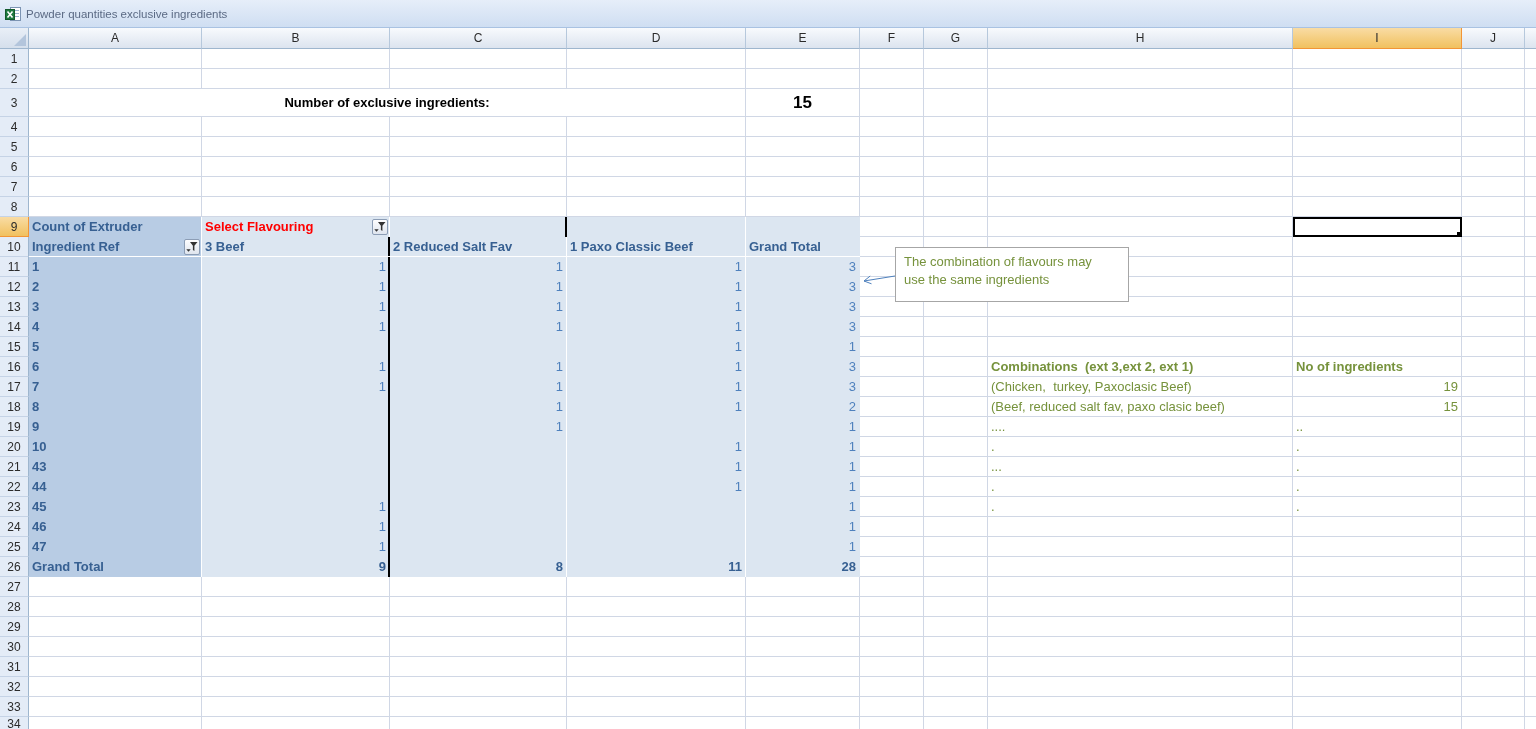 This screenshot has height=729, width=1536. I want to click on row-header: 1, so click(14, 59).